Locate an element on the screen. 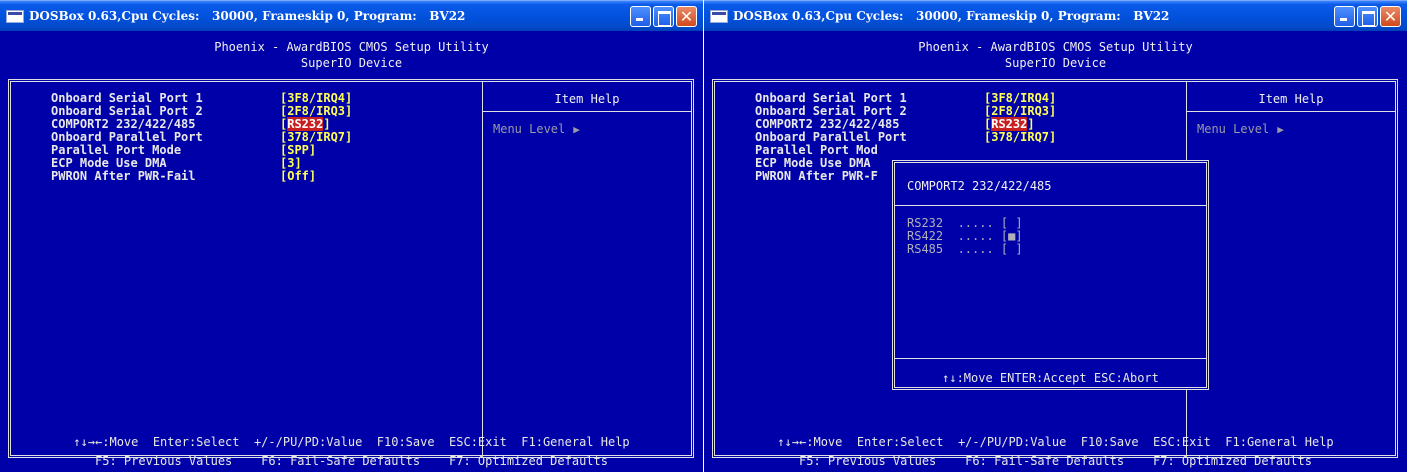 This screenshot has width=1407, height=472. popup-divider-top is located at coordinates (1050, 205).